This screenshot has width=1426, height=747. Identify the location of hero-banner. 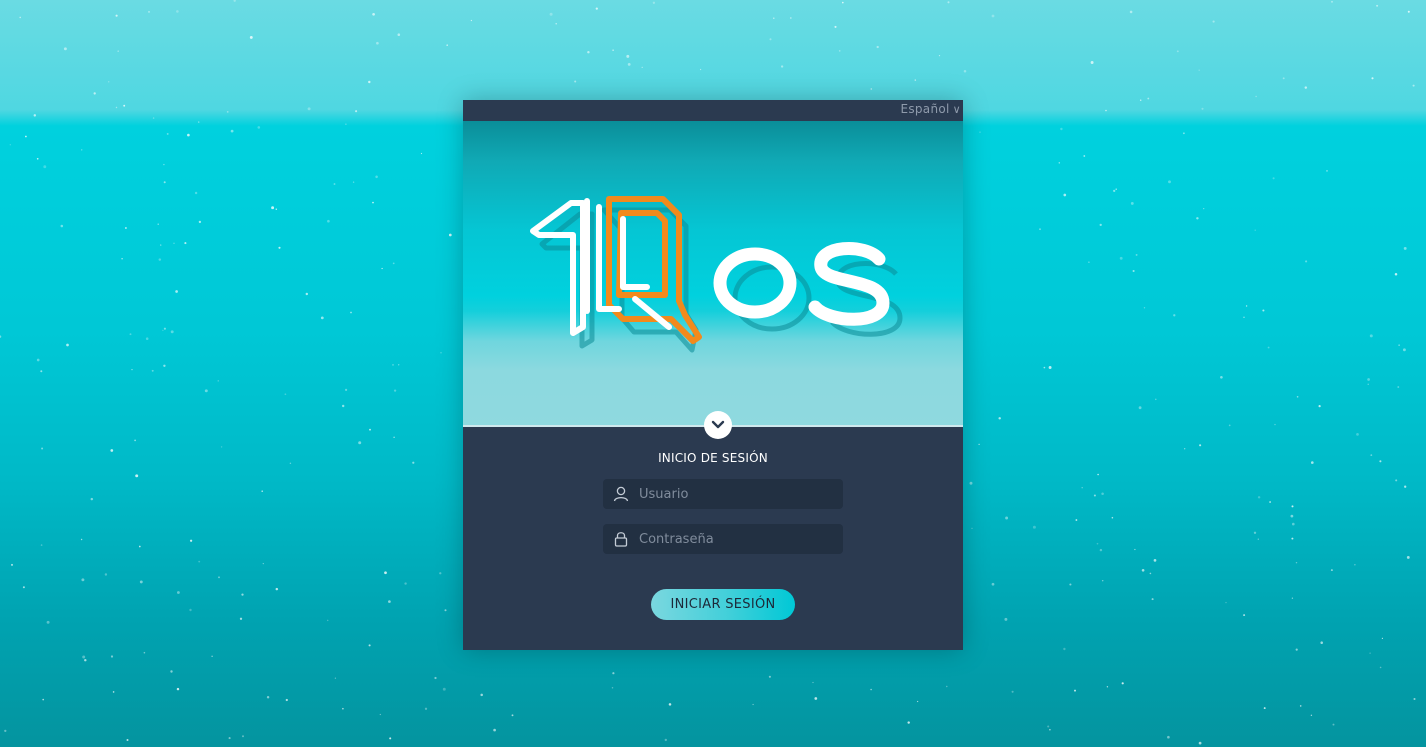
(713, 273).